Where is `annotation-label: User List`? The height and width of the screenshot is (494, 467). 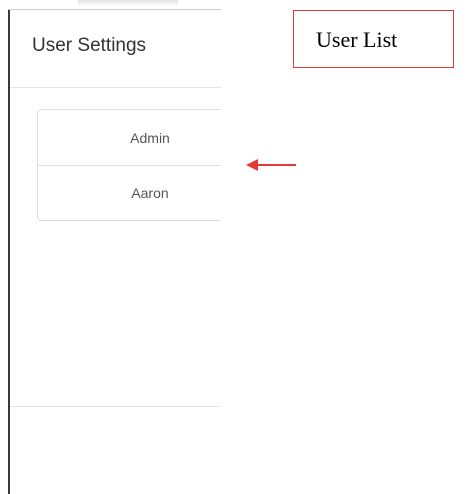 annotation-label: User List is located at coordinates (357, 39).